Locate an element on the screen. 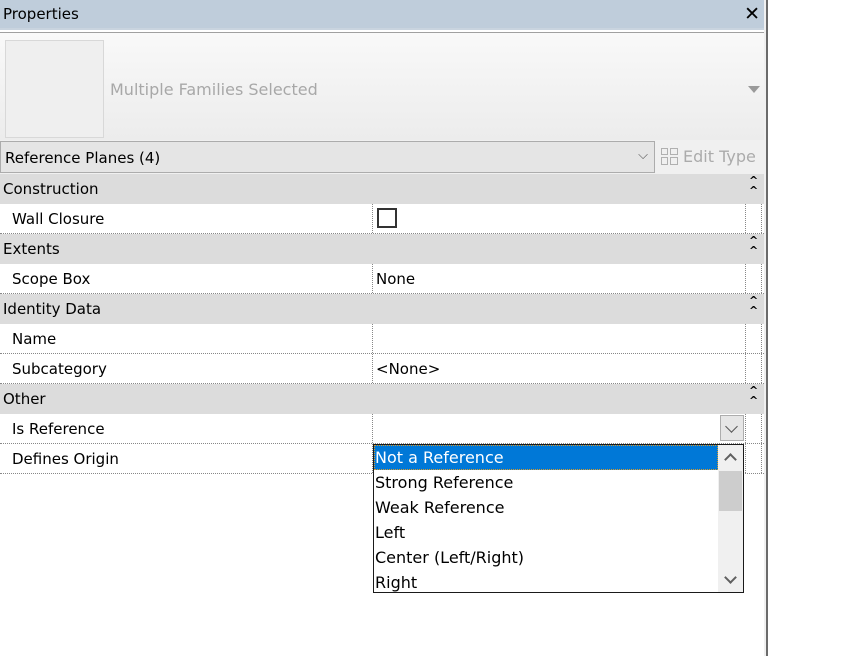  edit-type-button: Edit Type is located at coordinates (708, 156).